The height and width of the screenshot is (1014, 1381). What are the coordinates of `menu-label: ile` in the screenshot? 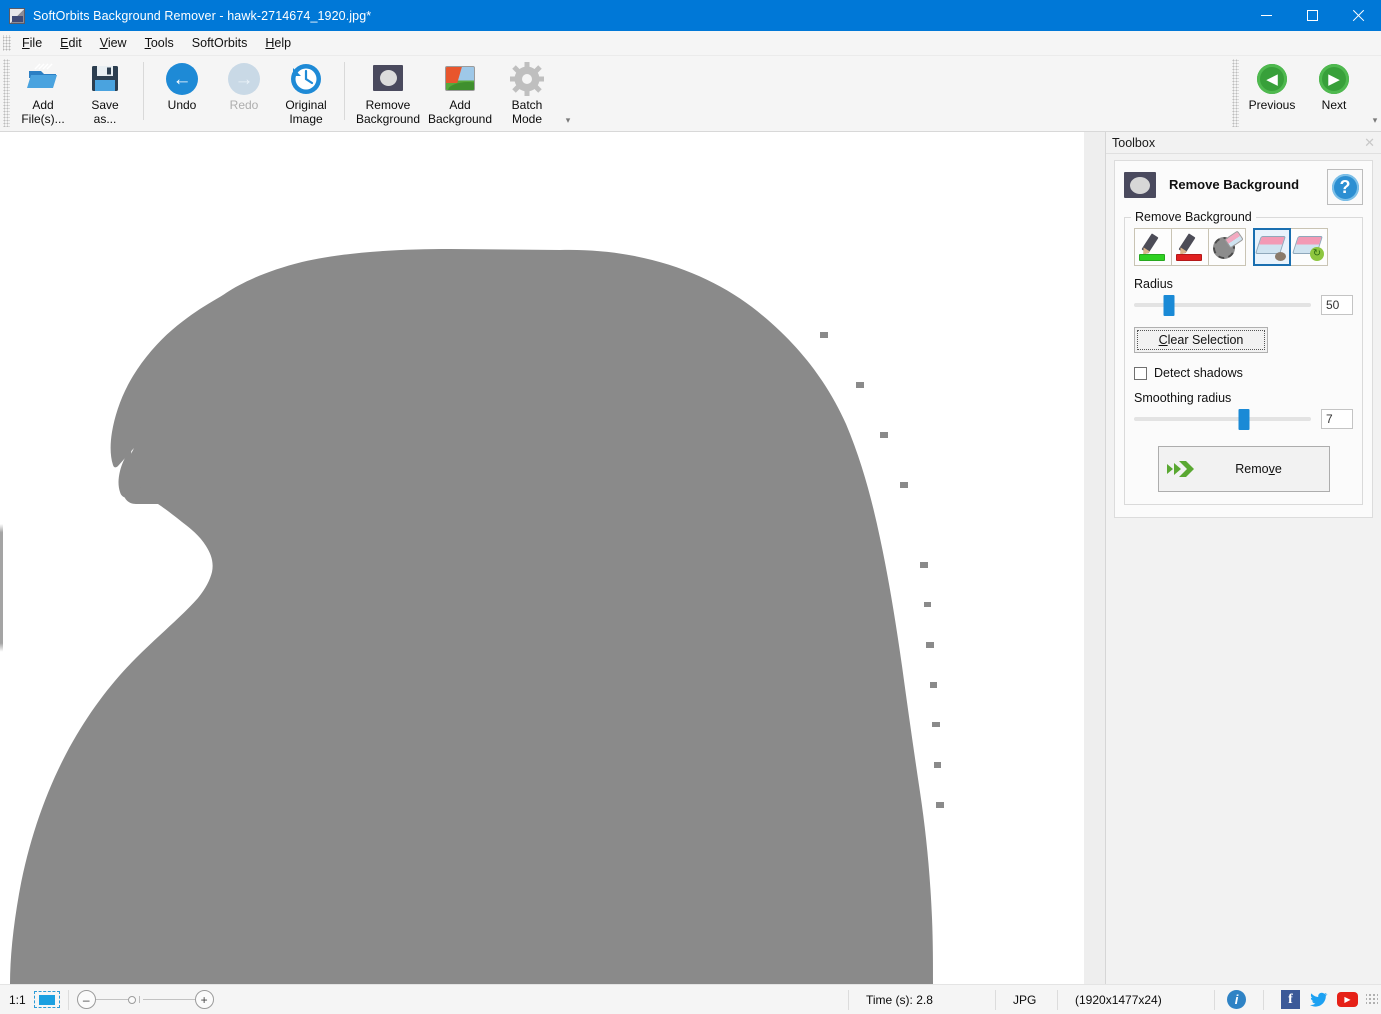 It's located at (36, 43).